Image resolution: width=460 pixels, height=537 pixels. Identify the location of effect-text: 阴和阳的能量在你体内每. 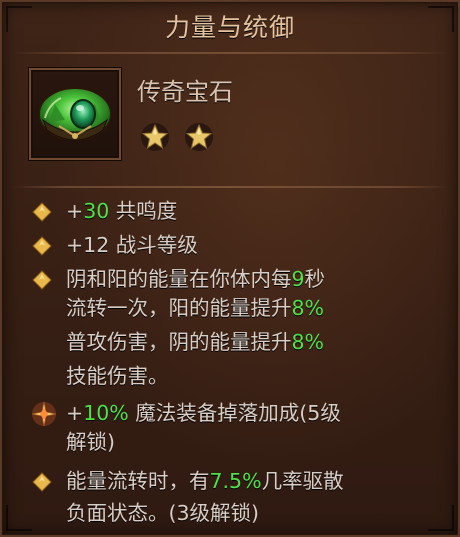
(179, 279).